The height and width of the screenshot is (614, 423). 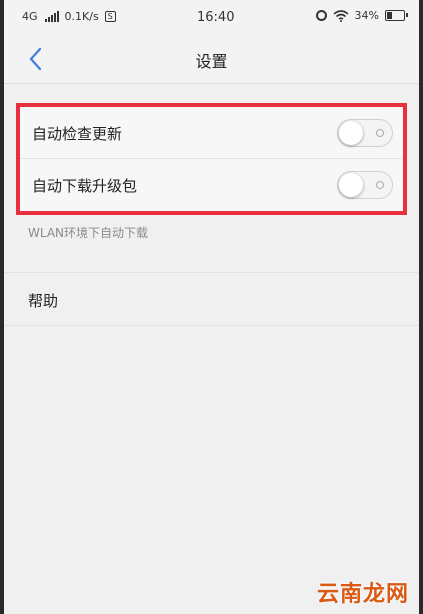 I want to click on battery-icon, so click(x=396, y=15).